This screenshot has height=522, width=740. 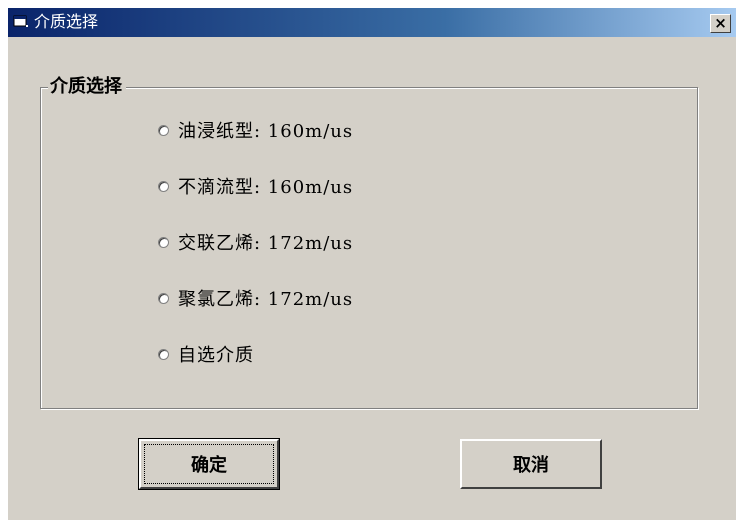 I want to click on radio-label: 不滴流型: 160m/us, so click(x=266, y=187).